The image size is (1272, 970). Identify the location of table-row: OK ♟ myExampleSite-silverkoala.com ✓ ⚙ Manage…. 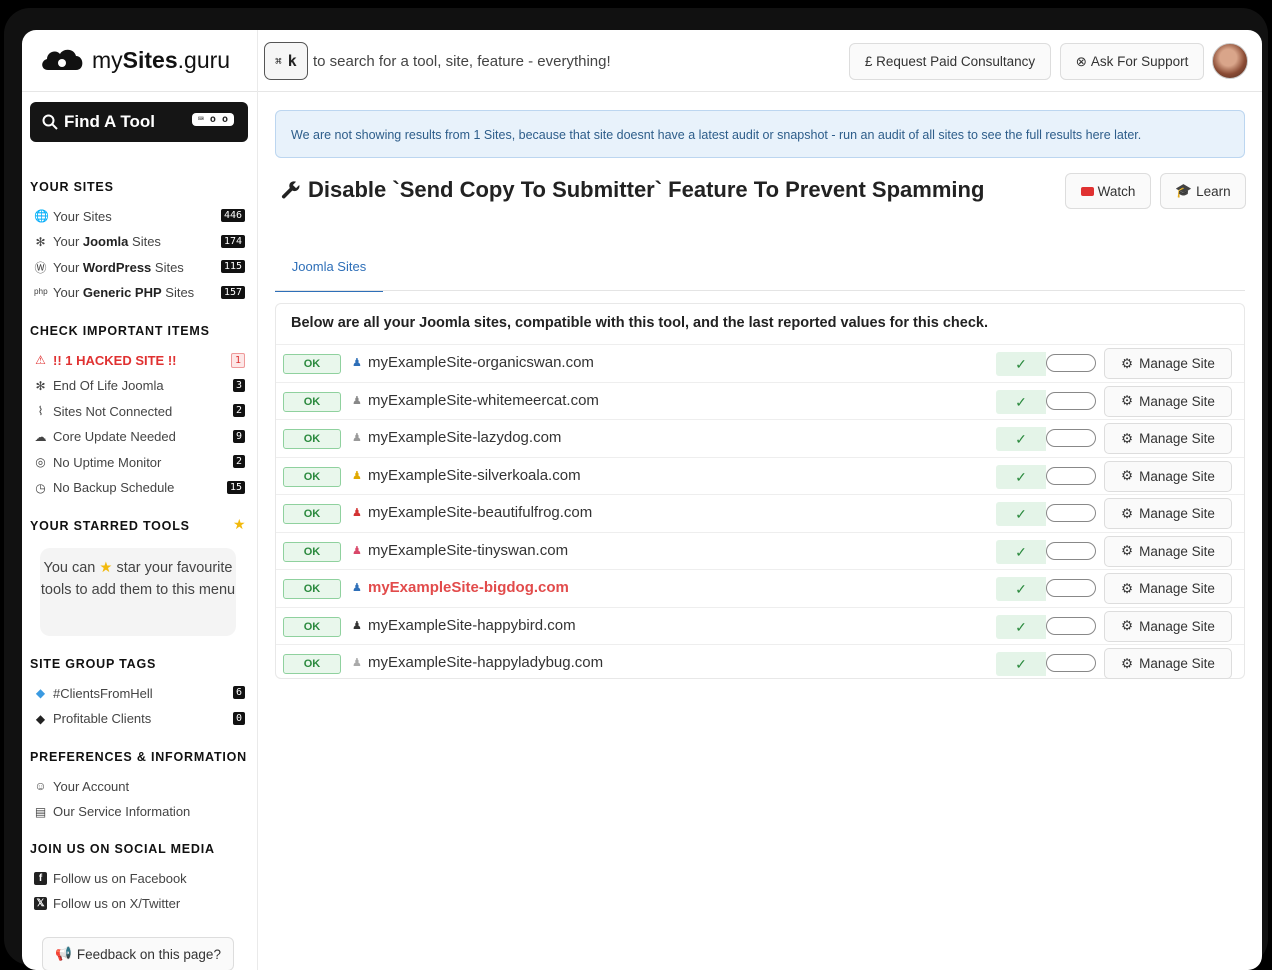
(760, 475).